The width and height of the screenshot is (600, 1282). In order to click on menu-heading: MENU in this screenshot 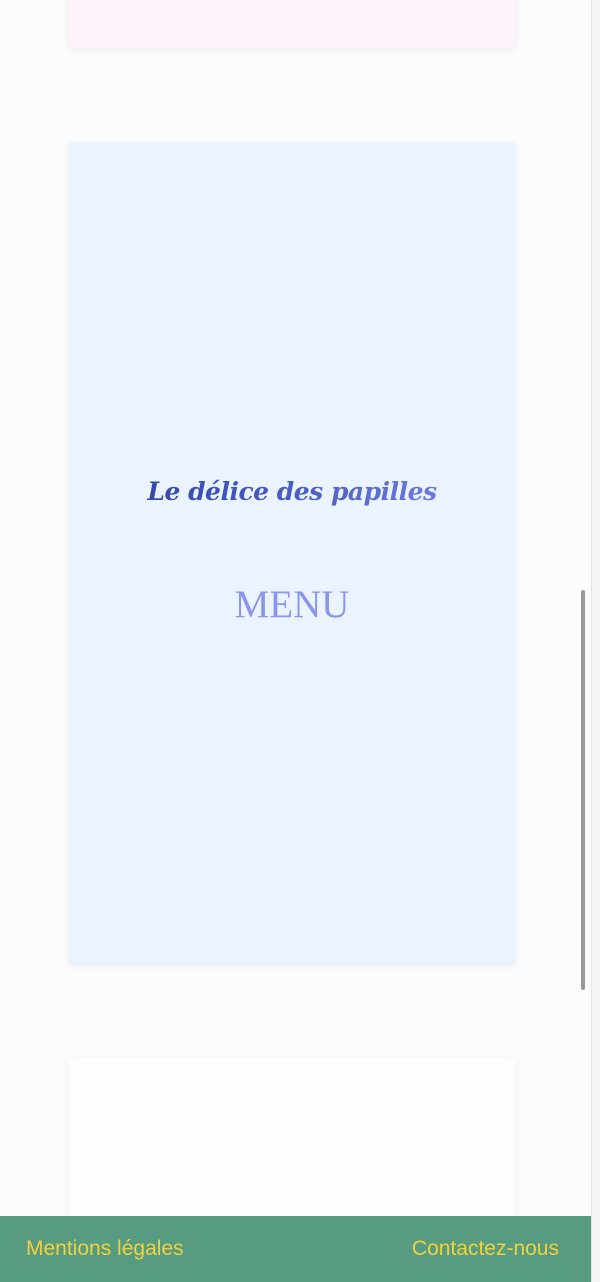, I will do `click(292, 604)`.